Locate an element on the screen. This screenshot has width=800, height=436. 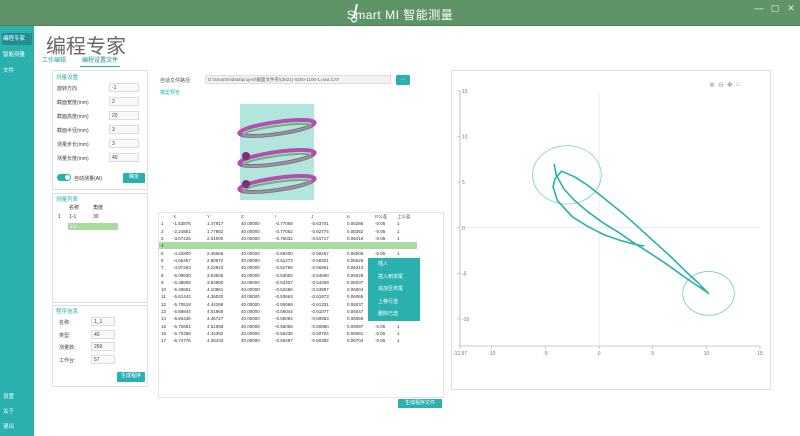
zoom-out-icon: ⊖ is located at coordinates (721, 85).